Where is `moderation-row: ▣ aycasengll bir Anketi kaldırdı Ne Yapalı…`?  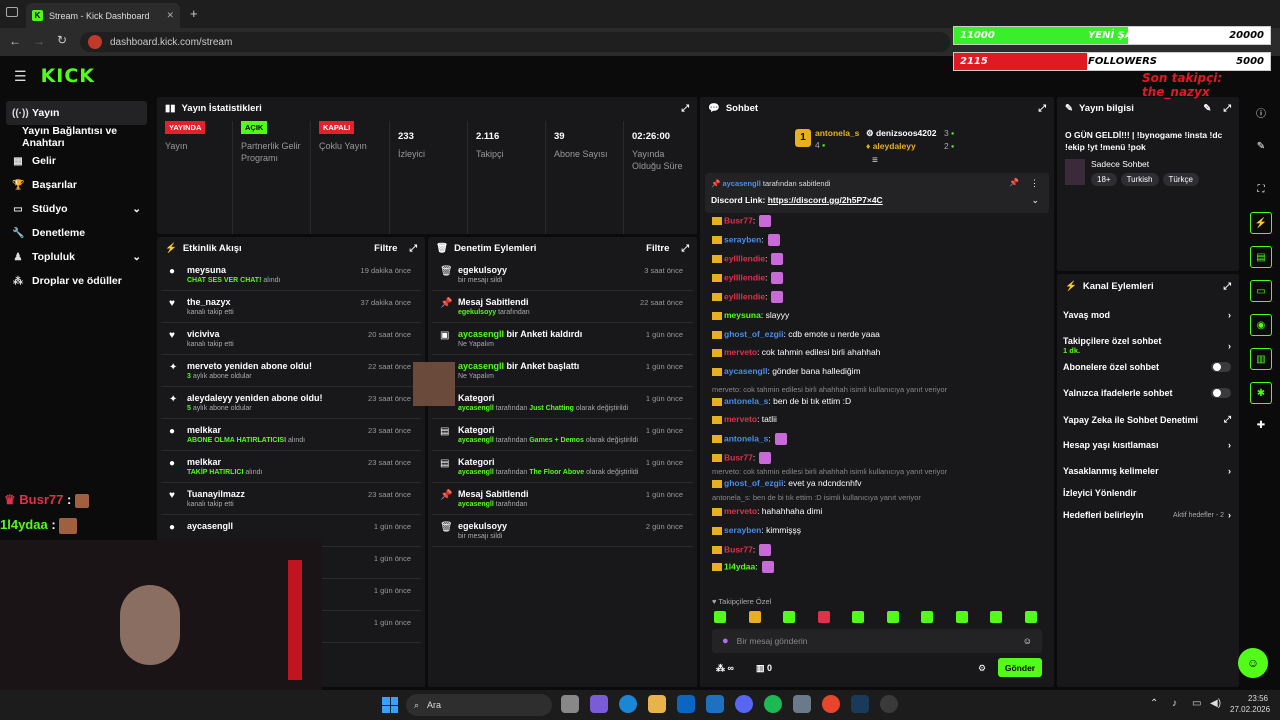 moderation-row: ▣ aycasengll bir Anketi kaldırdı Ne Yapalı… is located at coordinates (562, 339).